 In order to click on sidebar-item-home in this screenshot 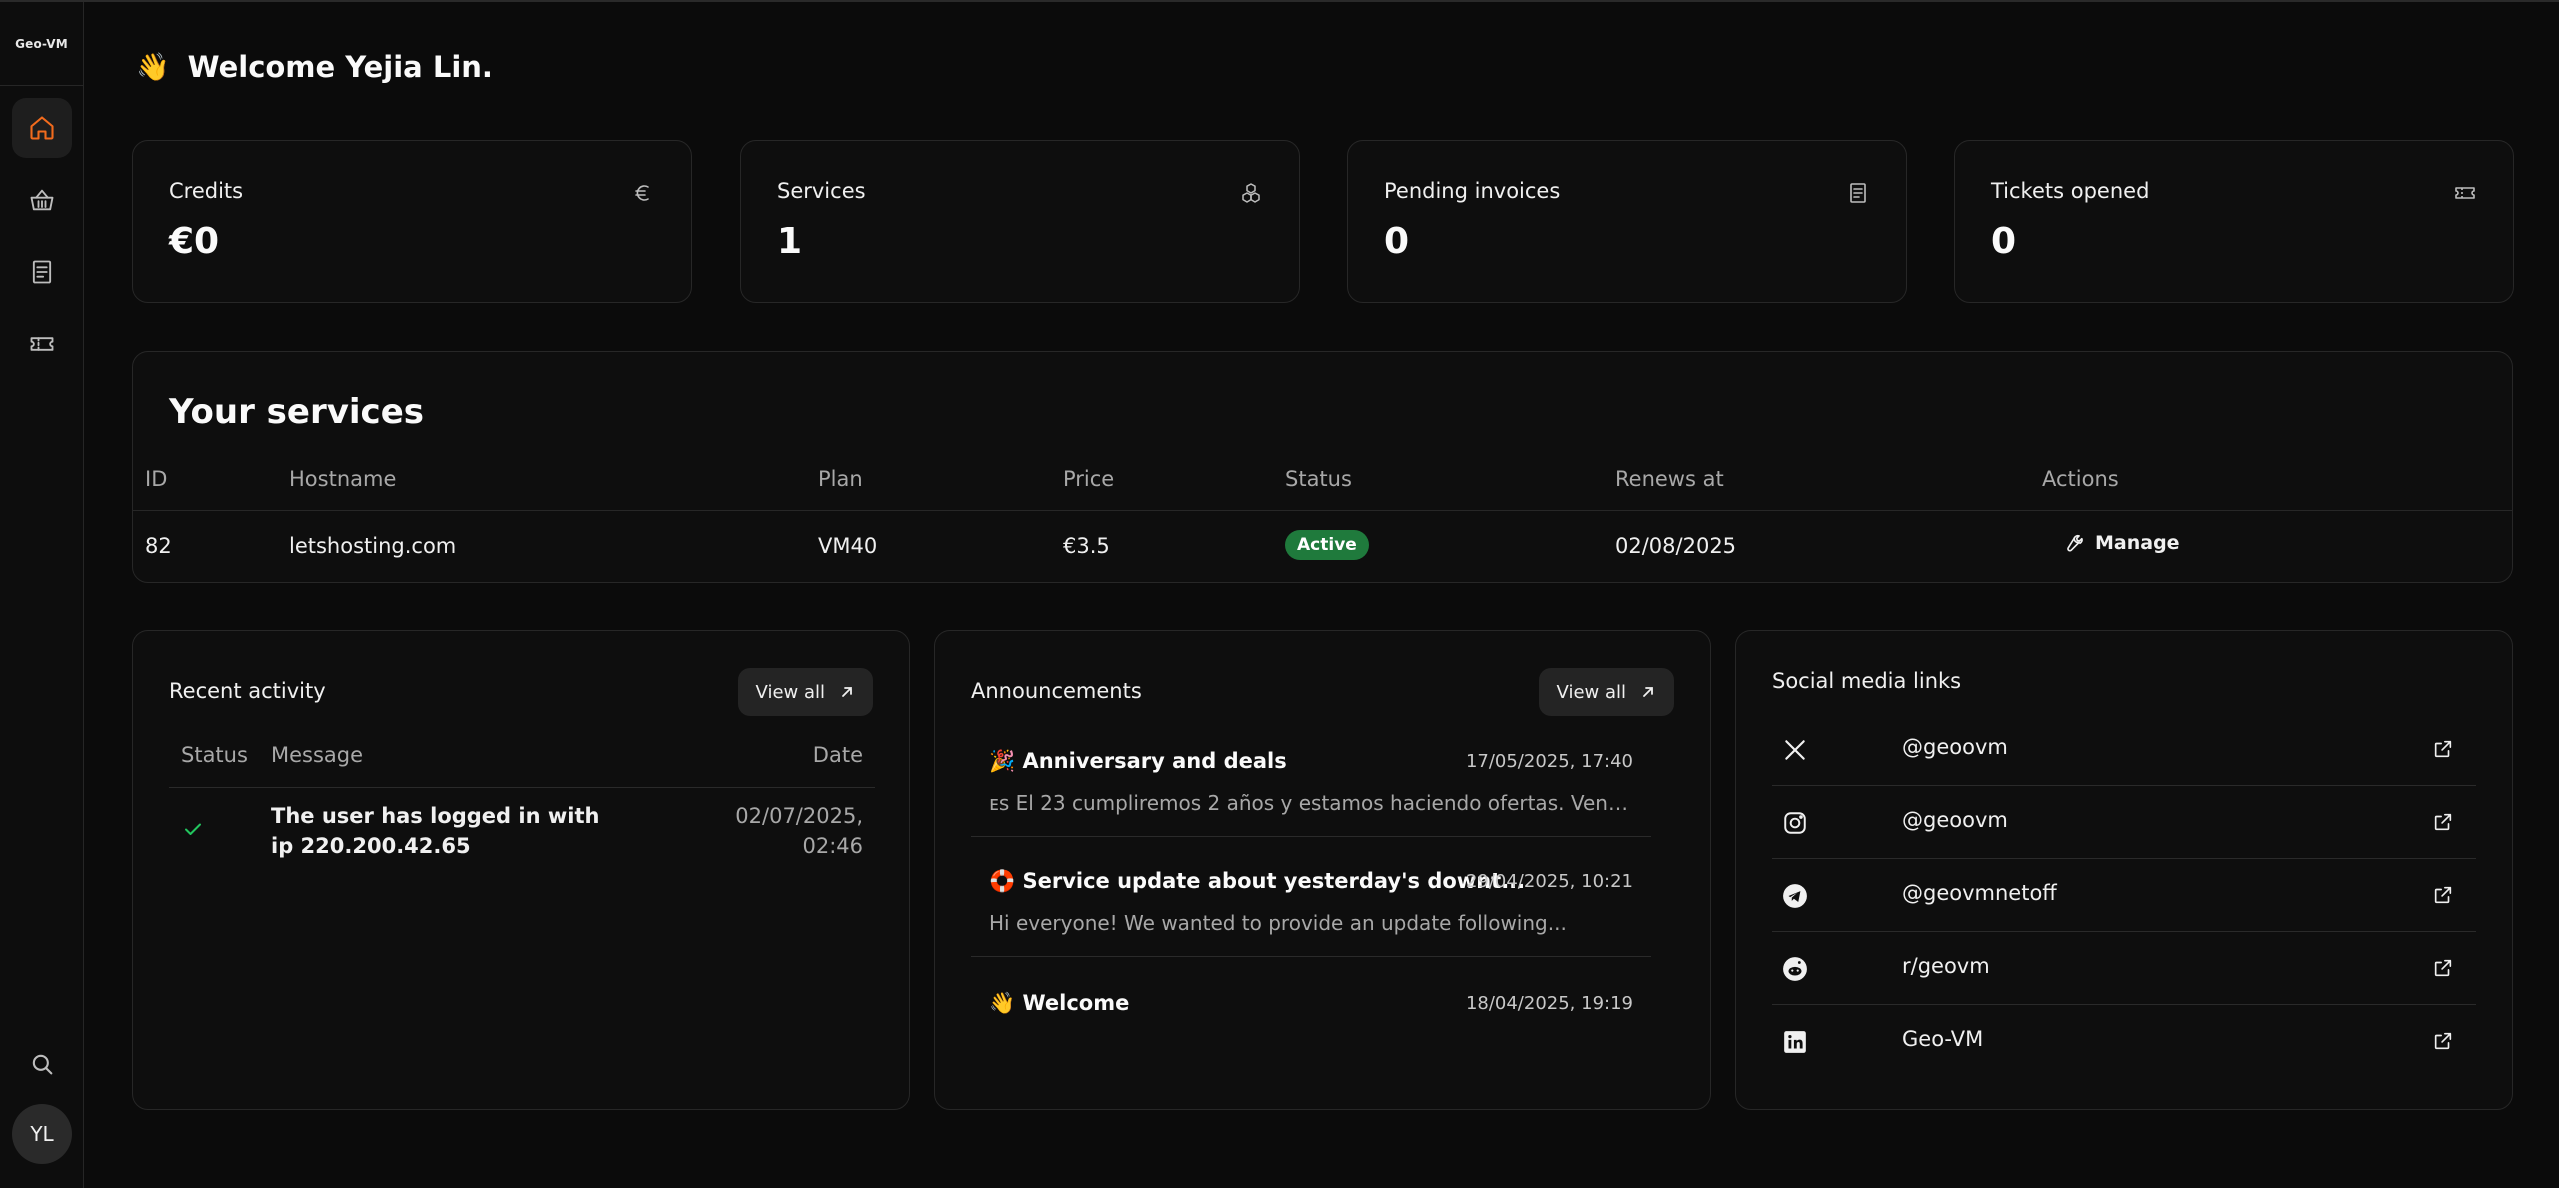, I will do `click(42, 128)`.